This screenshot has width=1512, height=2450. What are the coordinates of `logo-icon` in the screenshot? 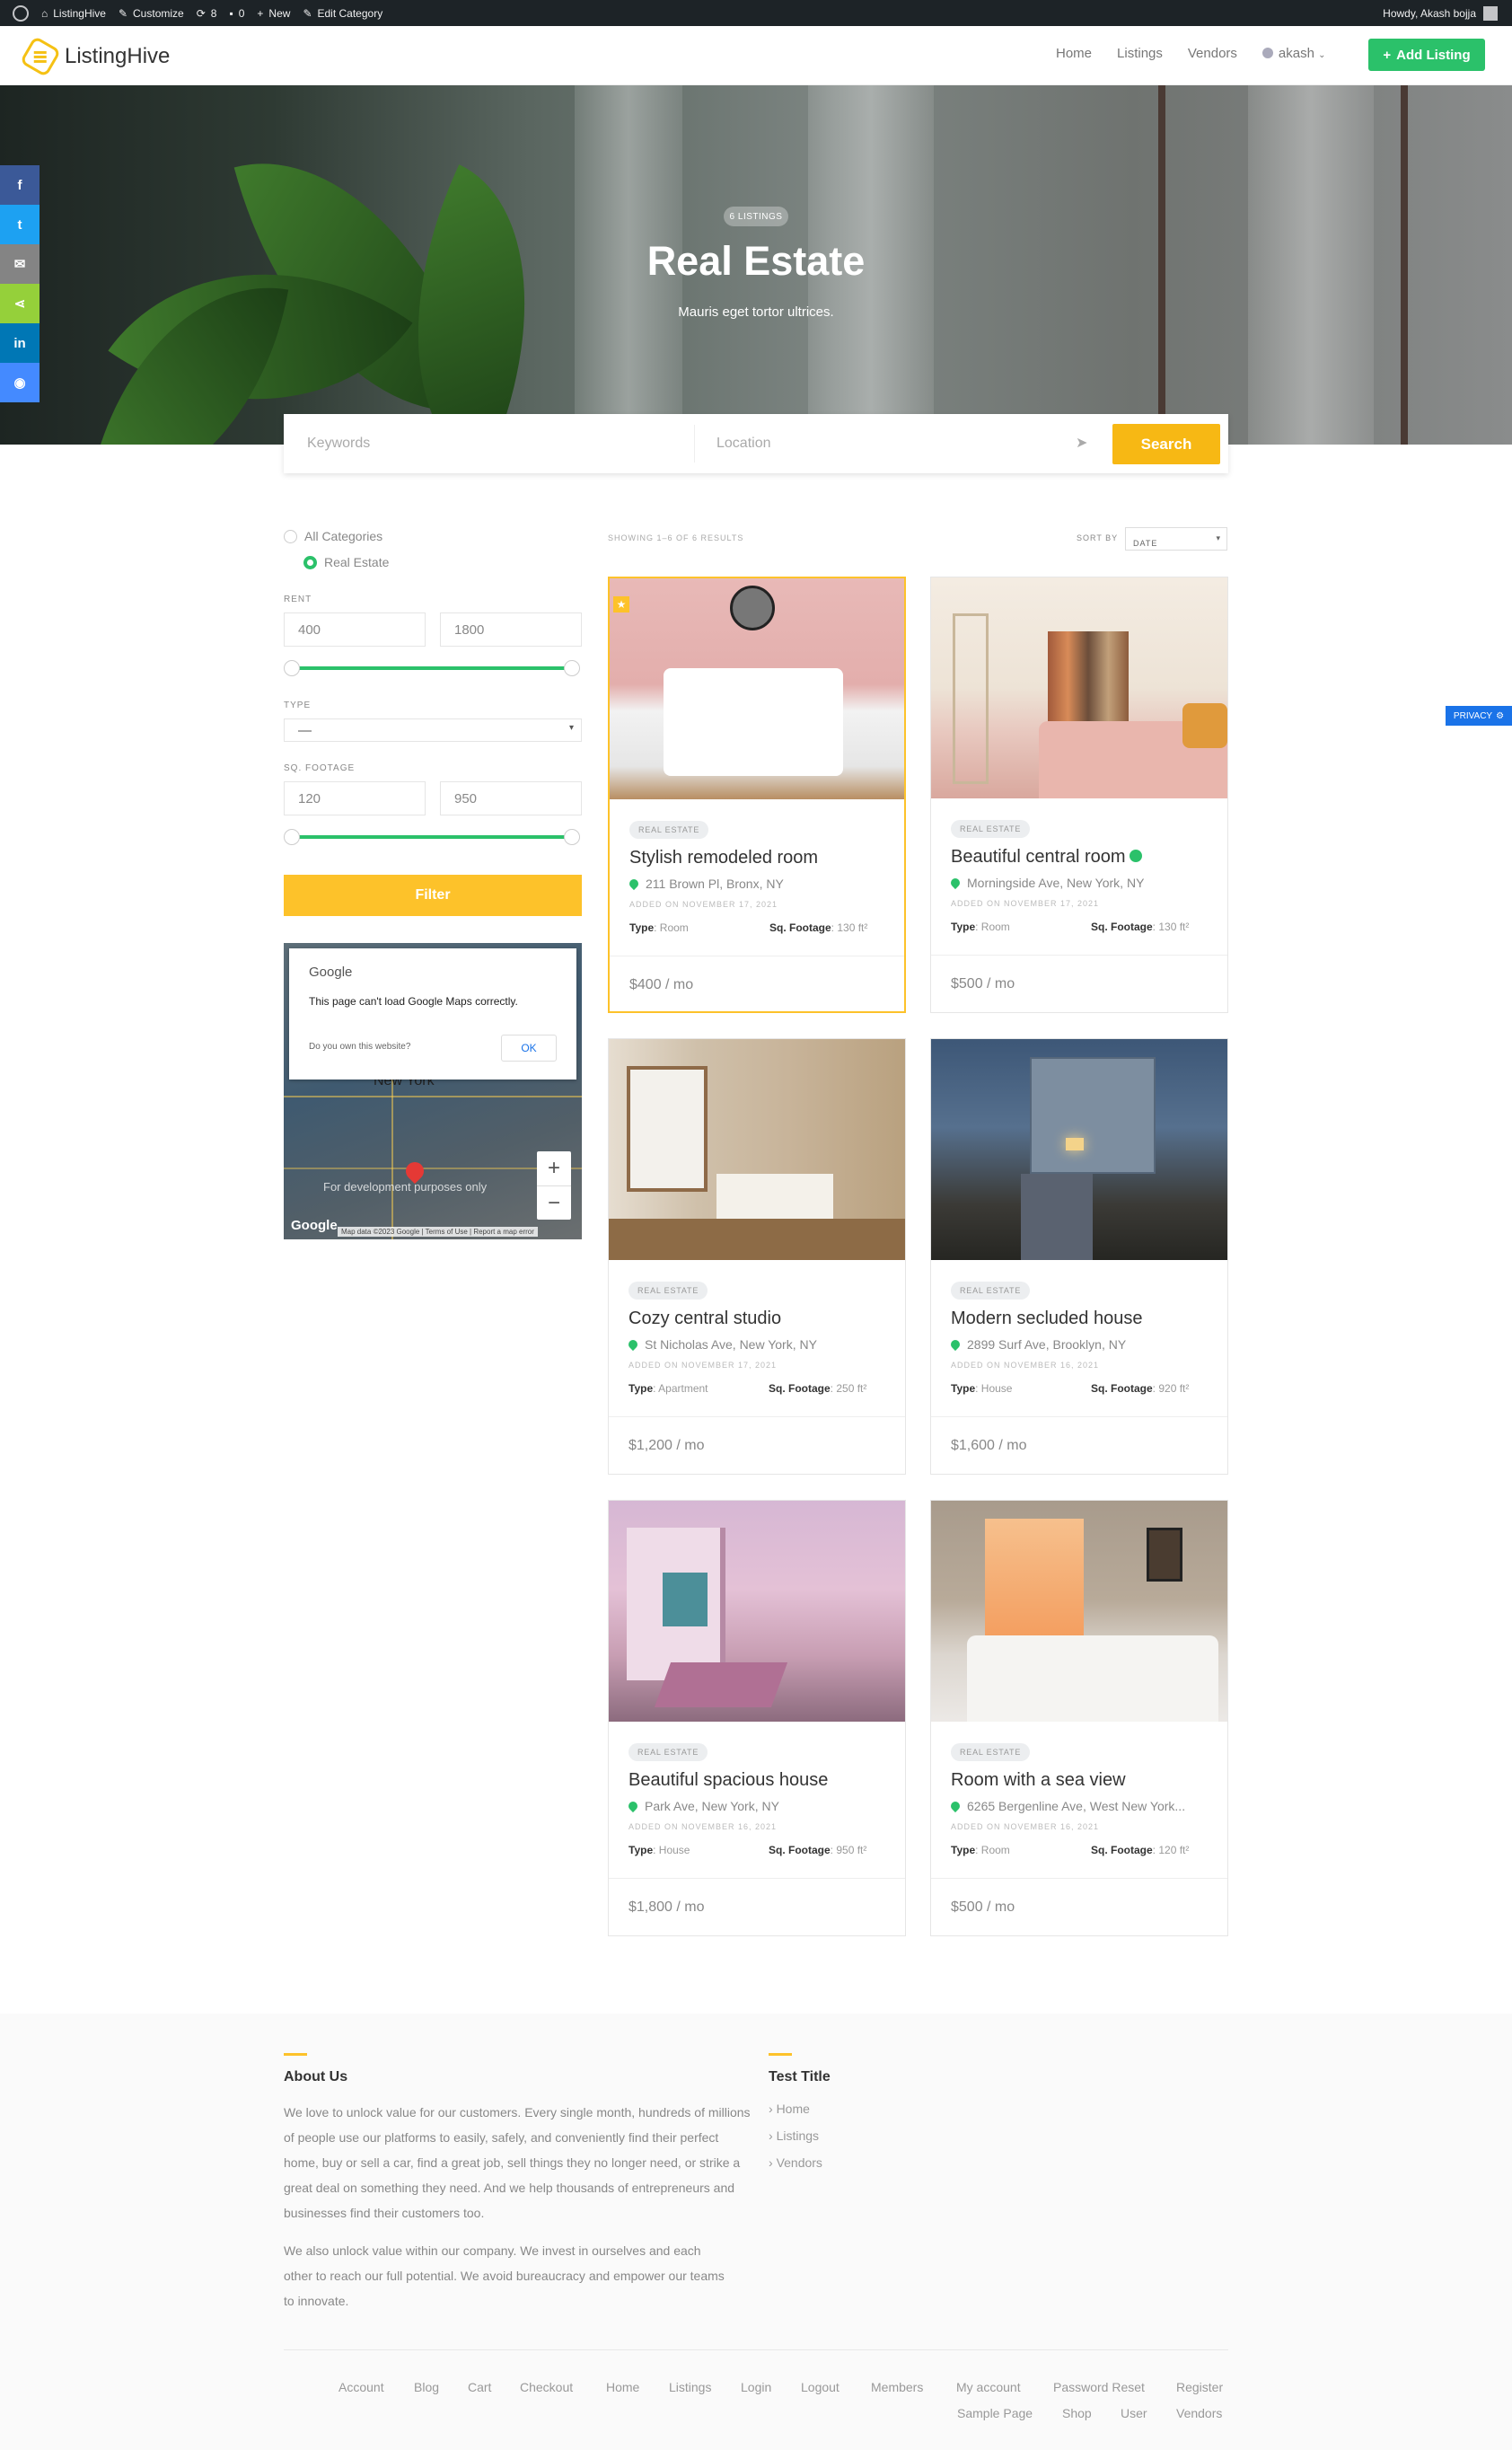 It's located at (40, 56).